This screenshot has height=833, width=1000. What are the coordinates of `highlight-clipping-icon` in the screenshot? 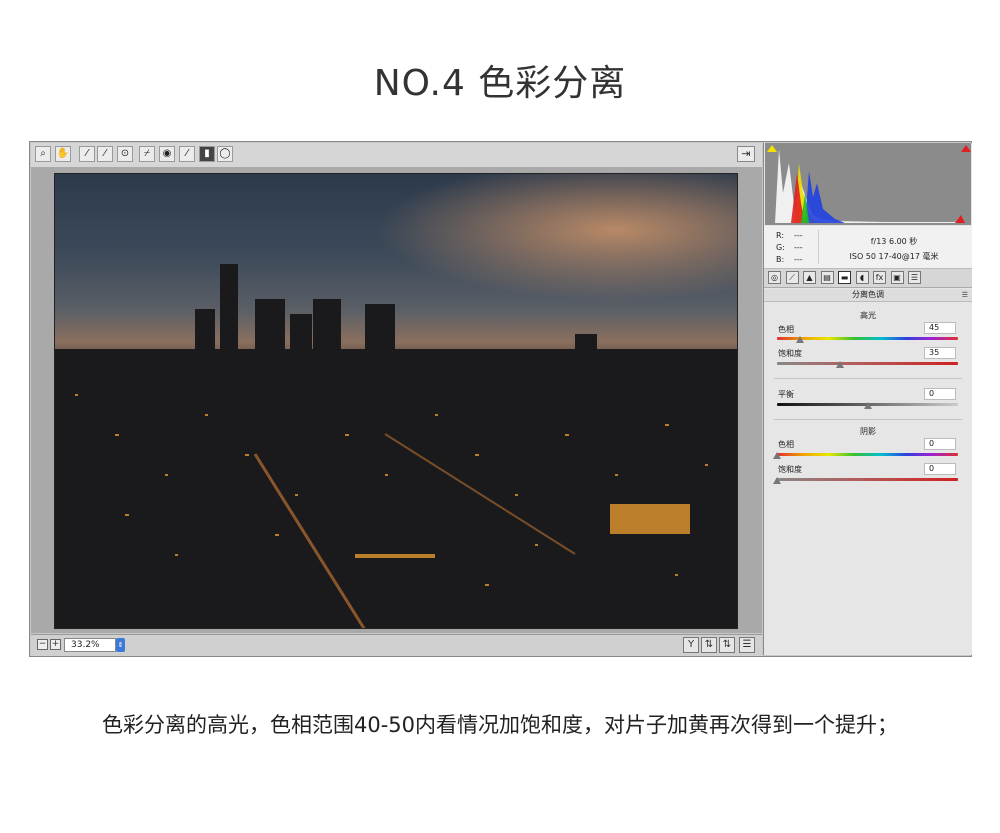 It's located at (966, 148).